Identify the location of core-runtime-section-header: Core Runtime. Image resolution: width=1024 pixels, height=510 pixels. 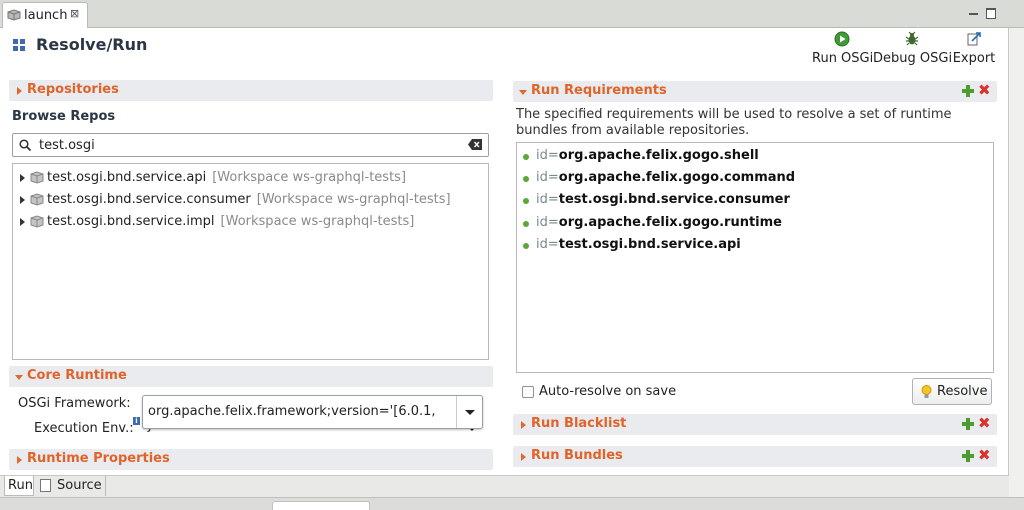
(251, 376).